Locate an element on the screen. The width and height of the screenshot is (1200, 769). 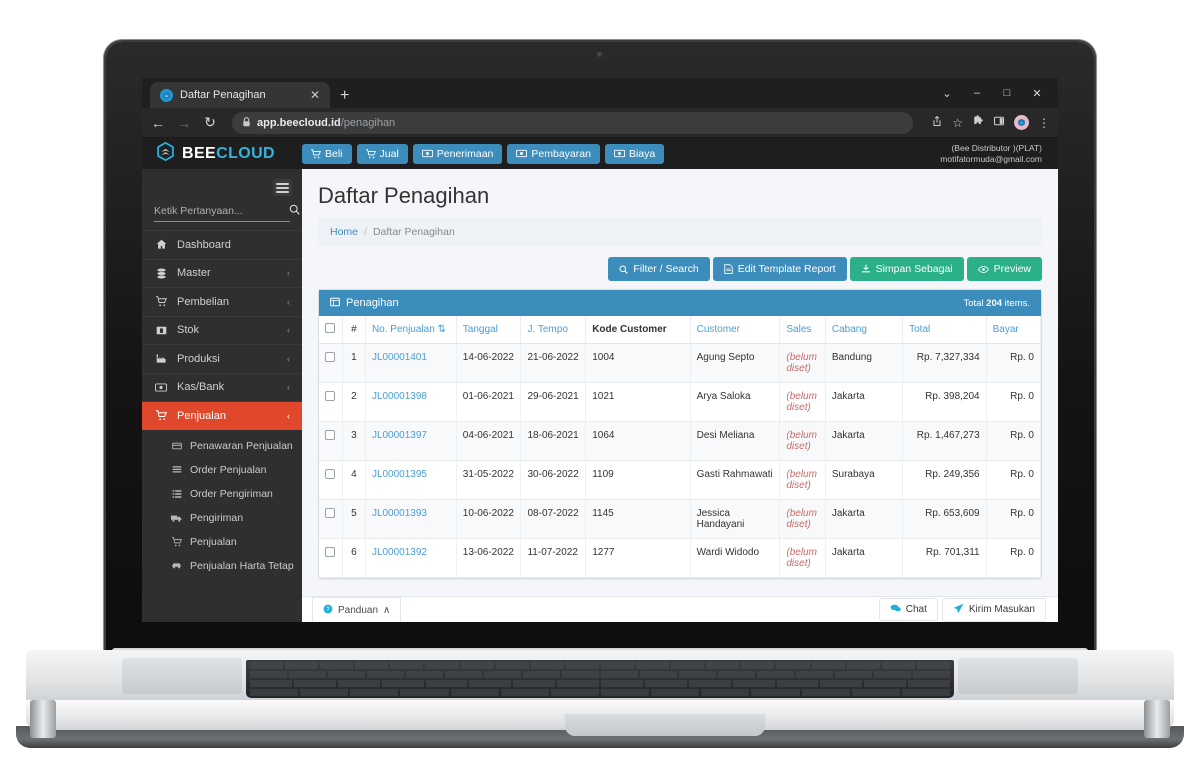
sidebar-item-stok: Stok ‹ is located at coordinates (222, 330).